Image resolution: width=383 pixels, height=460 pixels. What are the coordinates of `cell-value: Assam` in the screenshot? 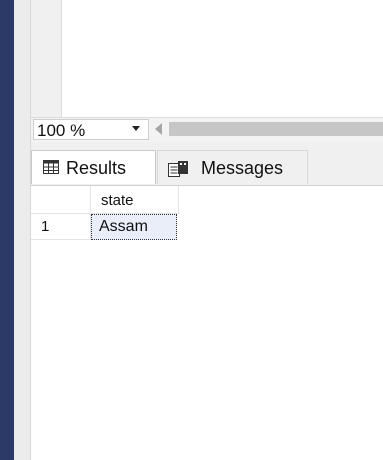 It's located at (123, 226).